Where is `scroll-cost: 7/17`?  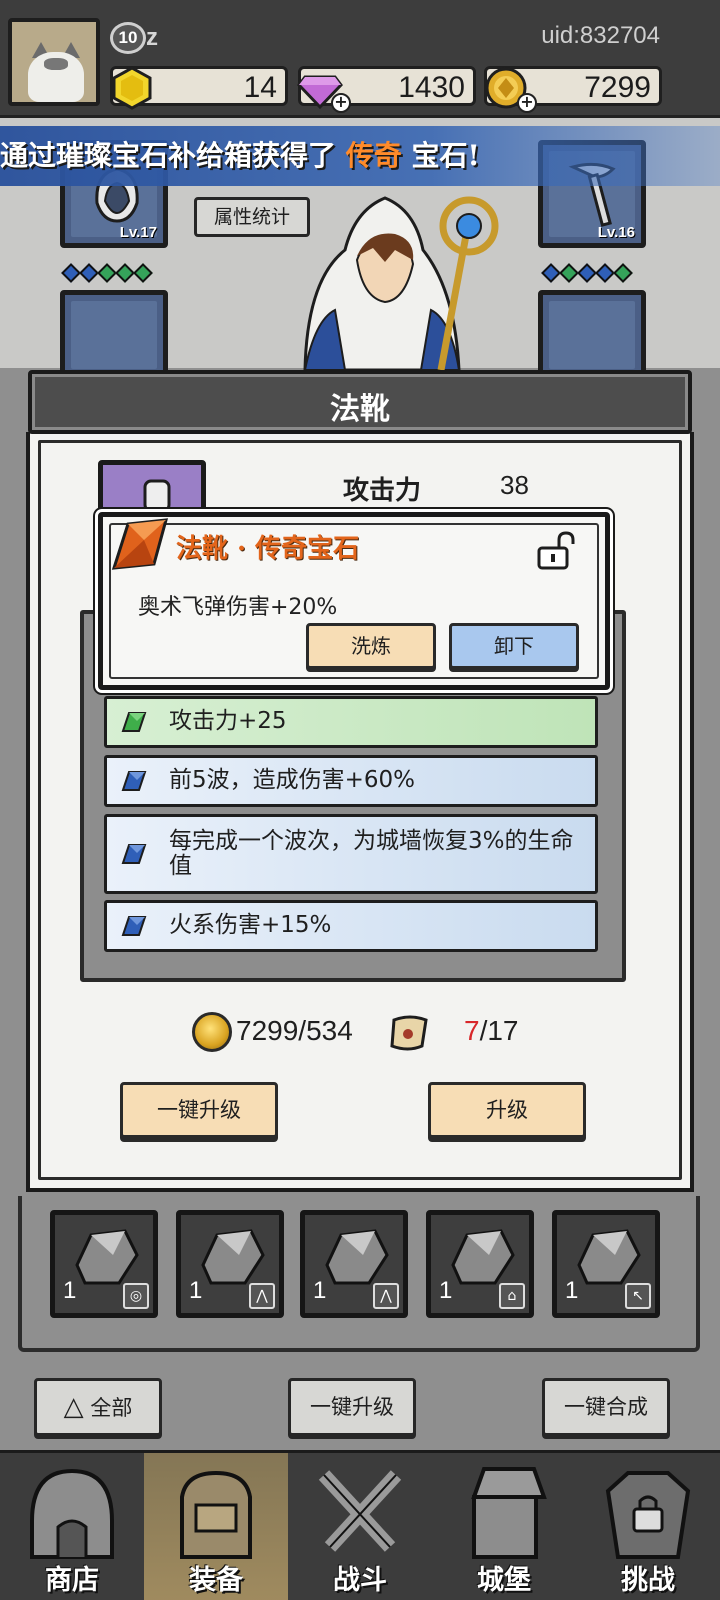 scroll-cost: 7/17 is located at coordinates (491, 1031).